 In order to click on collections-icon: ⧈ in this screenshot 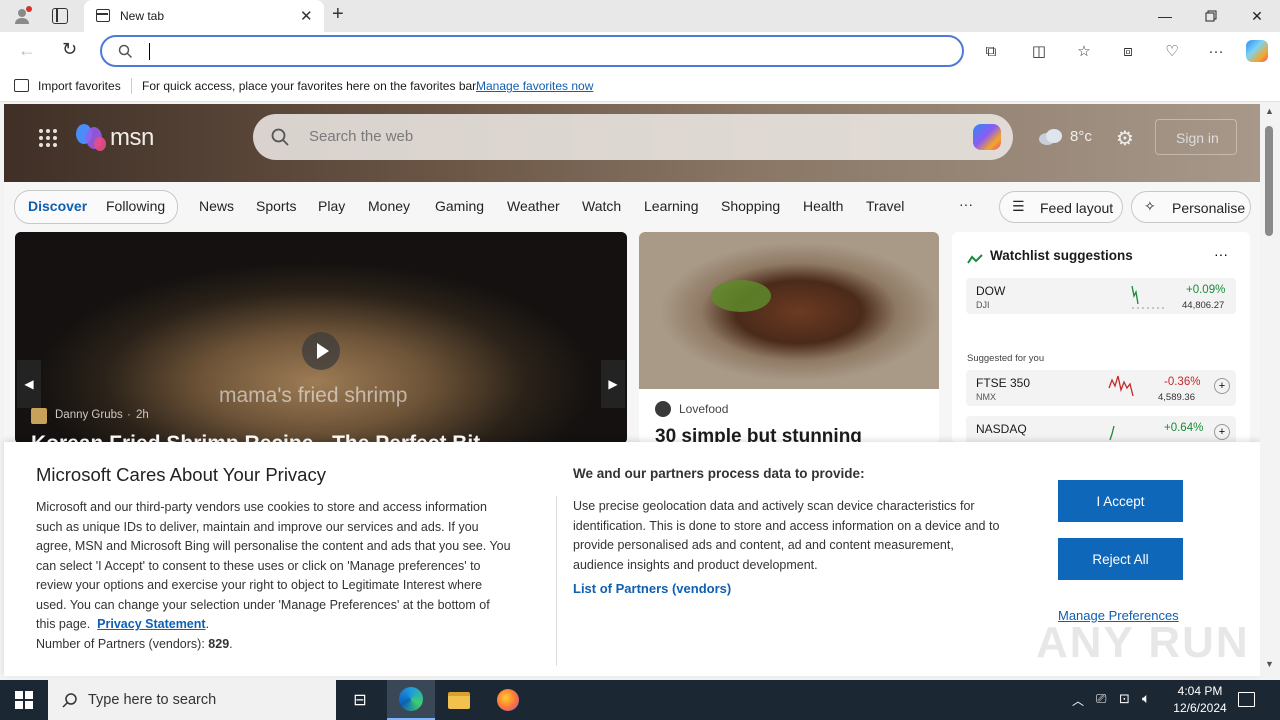, I will do `click(1128, 51)`.